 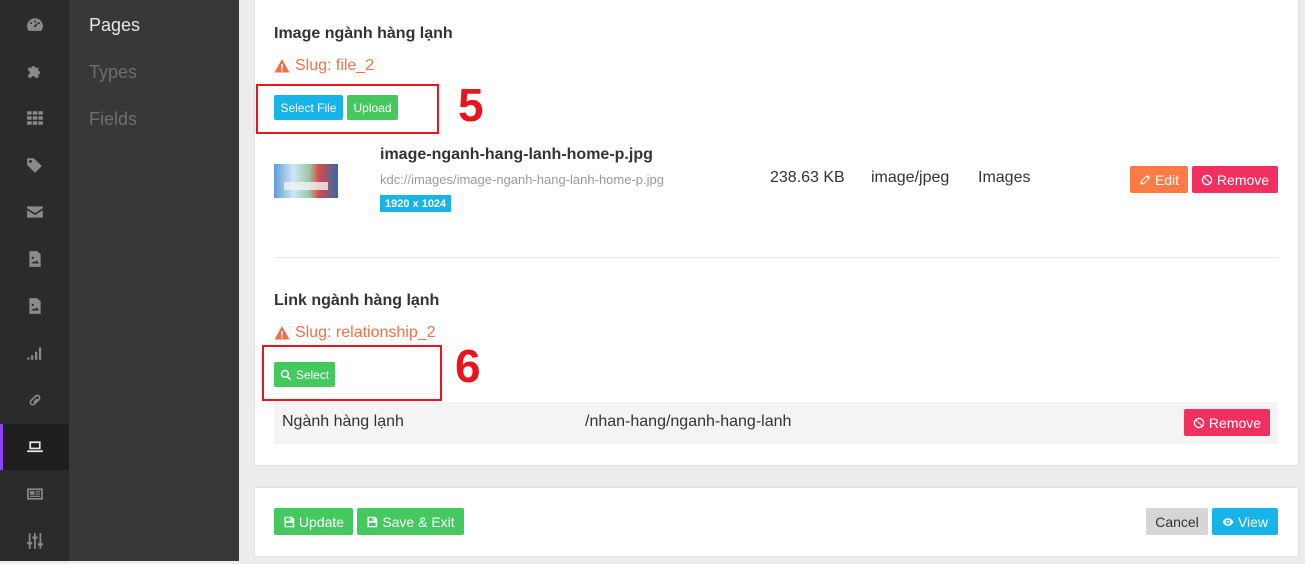 I want to click on eye-icon, so click(x=1228, y=521).